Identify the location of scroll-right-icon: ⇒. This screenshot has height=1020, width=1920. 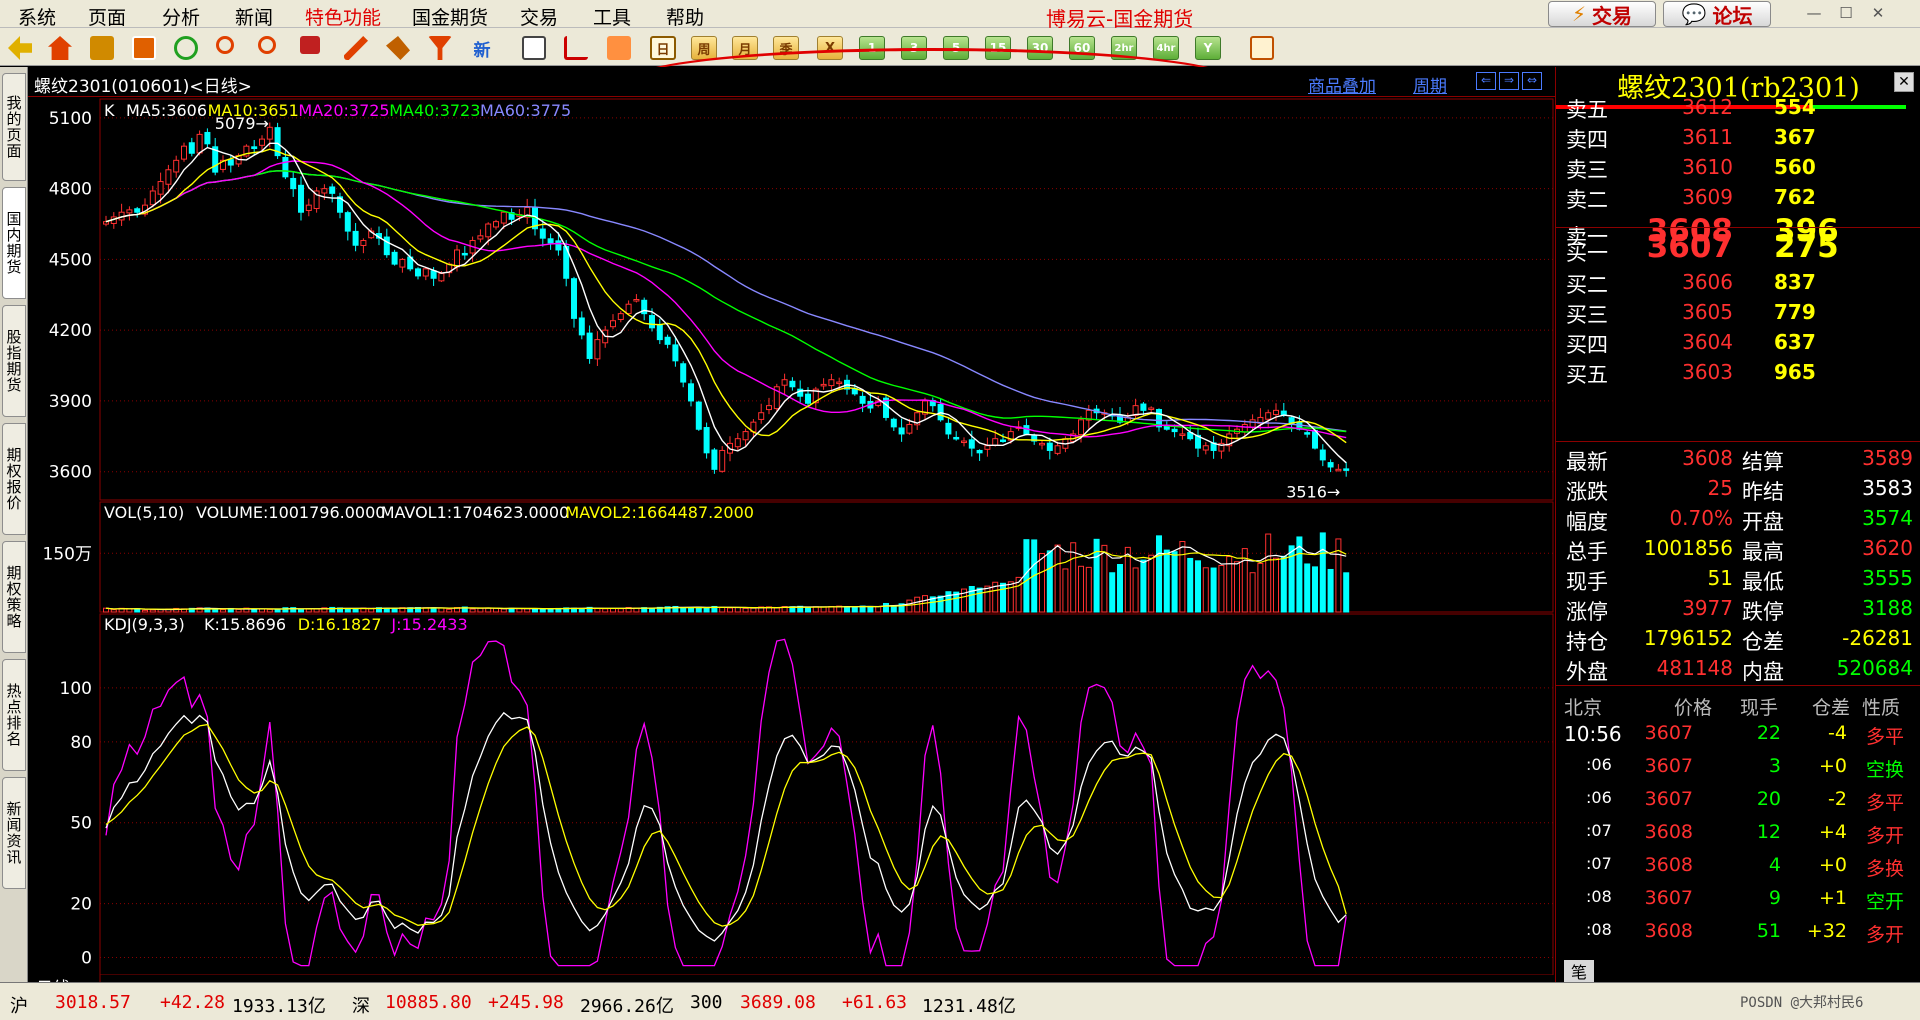
(1509, 81).